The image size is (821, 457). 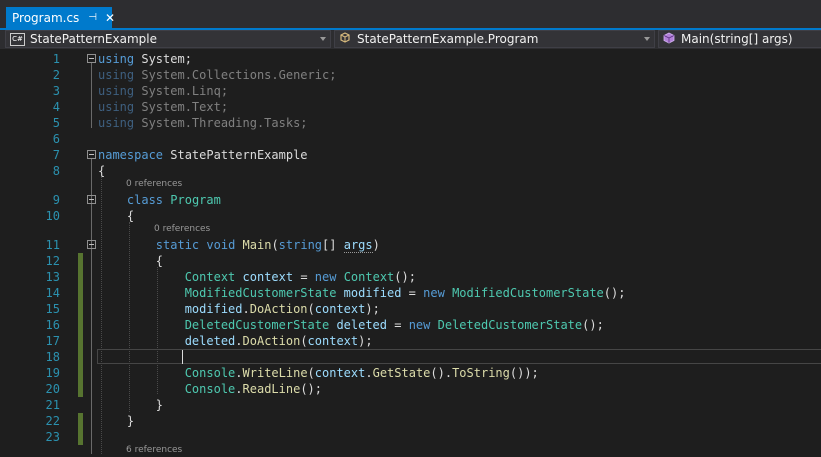 I want to click on csharp-project-icon: C#, so click(x=17, y=39).